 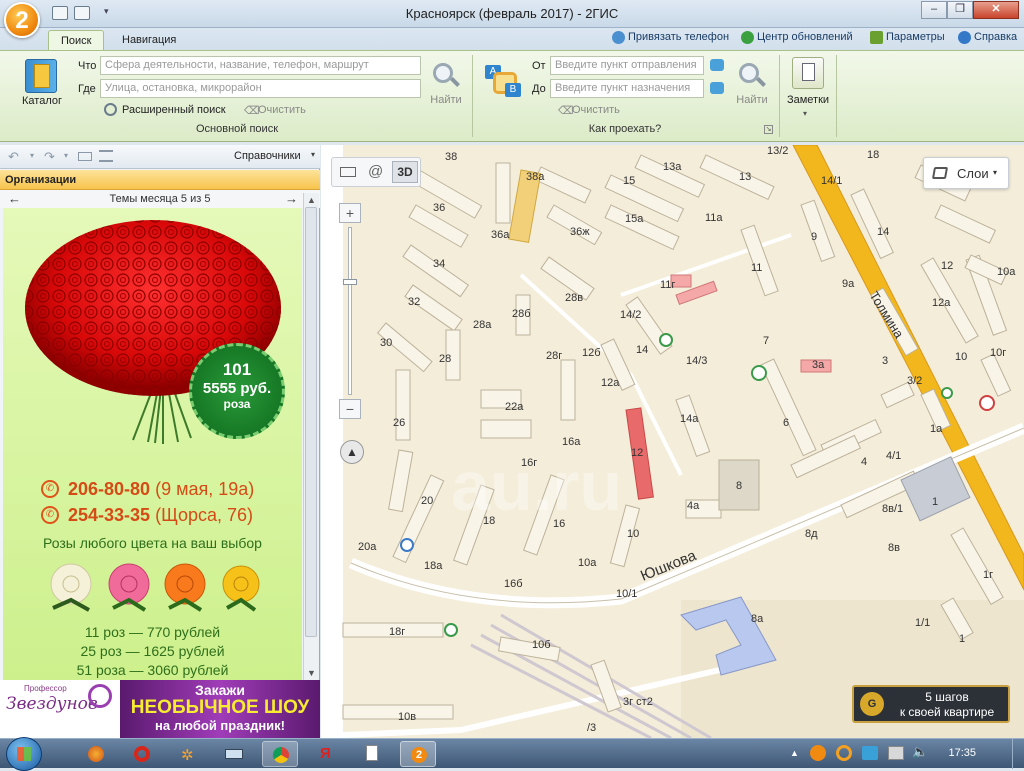 I want to click on bus-stop-icon, so click(x=407, y=545).